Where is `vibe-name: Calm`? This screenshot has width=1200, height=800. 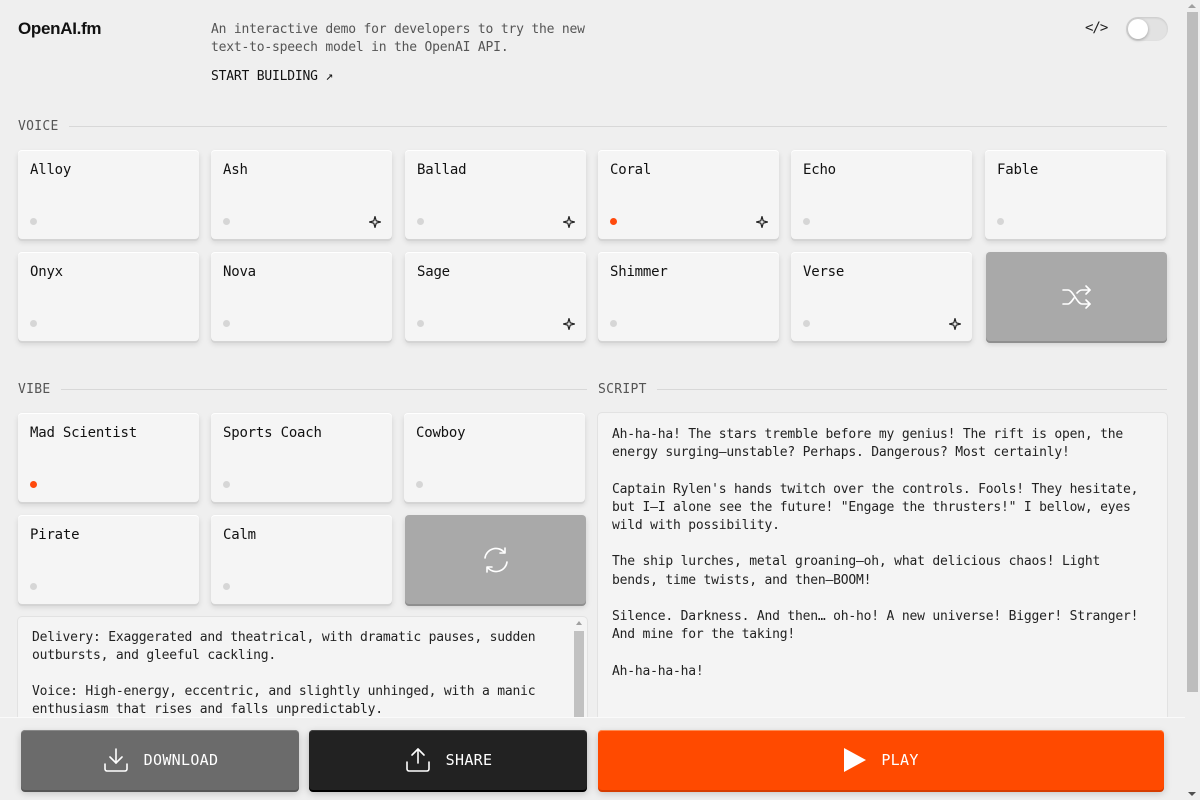 vibe-name: Calm is located at coordinates (239, 535).